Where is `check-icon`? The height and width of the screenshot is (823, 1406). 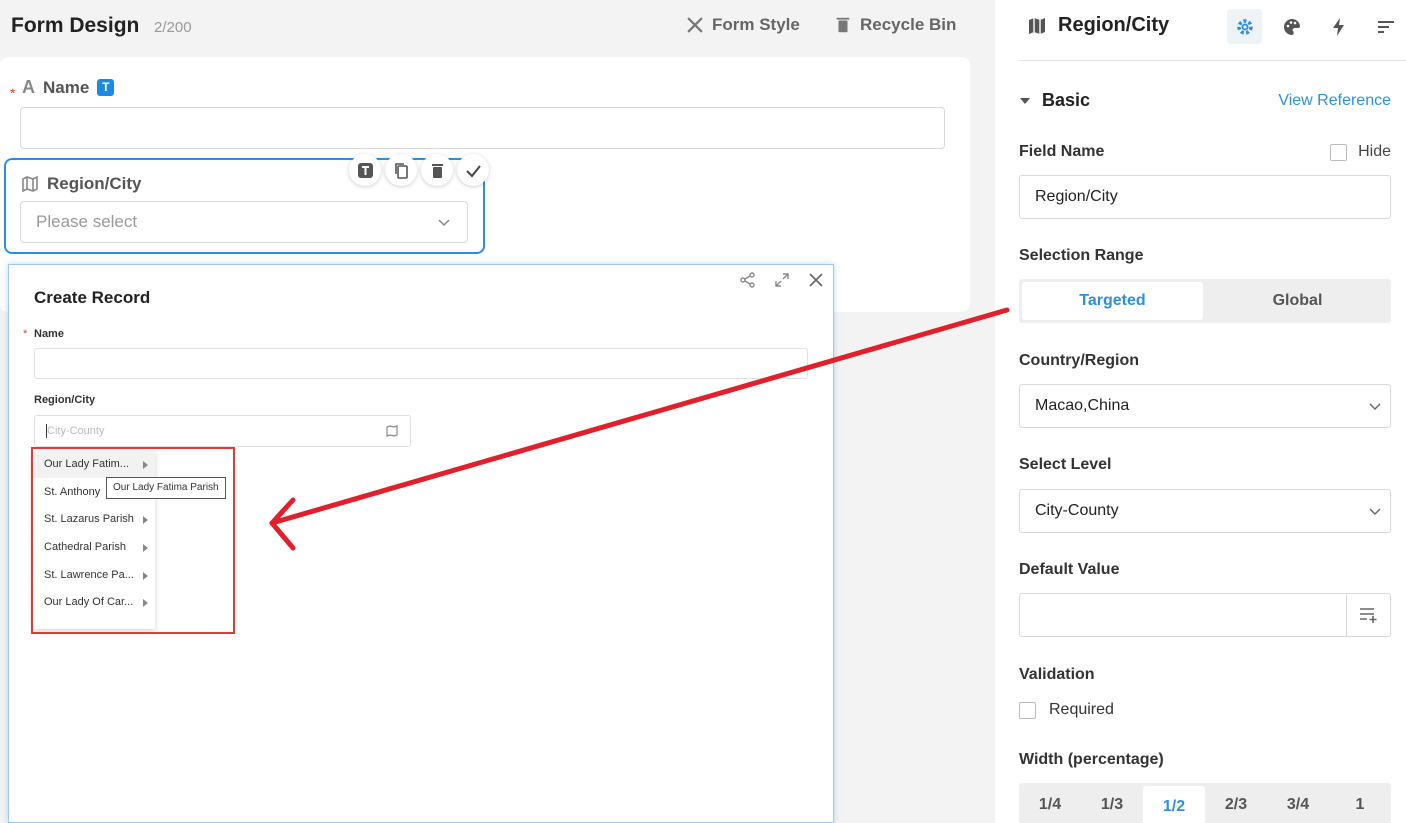
check-icon is located at coordinates (473, 170).